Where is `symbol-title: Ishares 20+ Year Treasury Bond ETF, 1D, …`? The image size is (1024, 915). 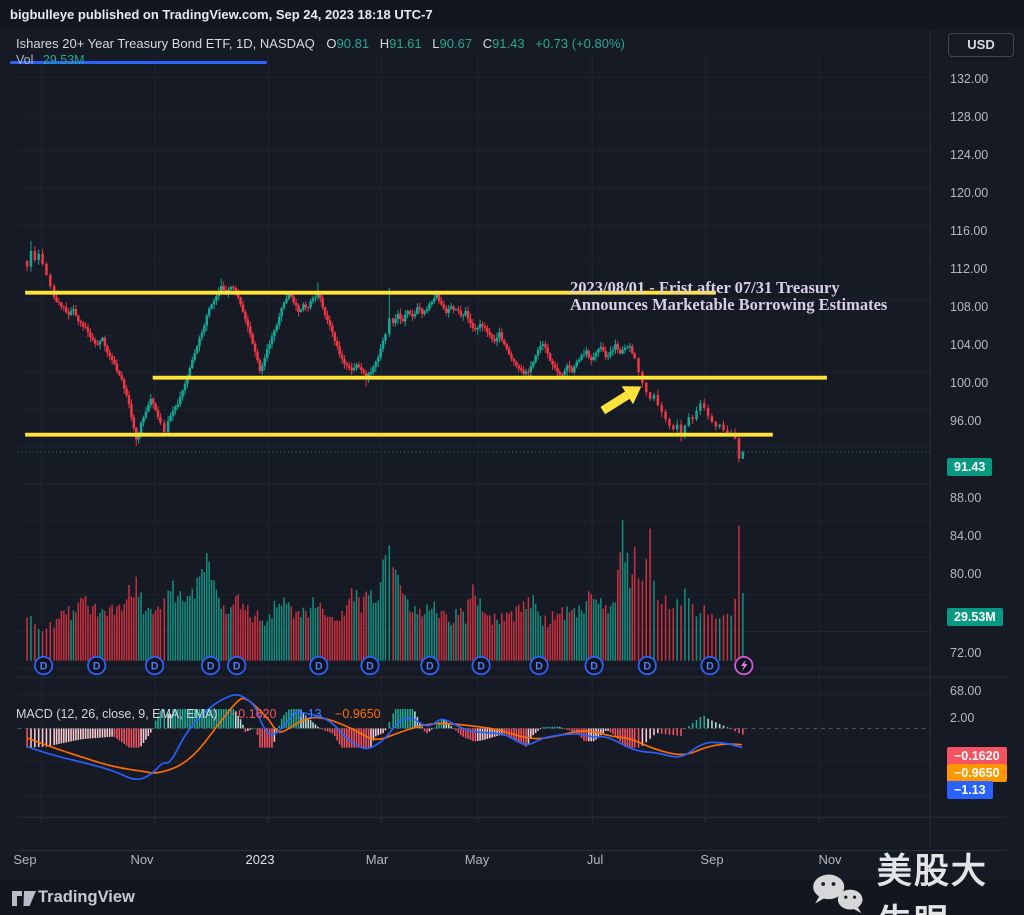
symbol-title: Ishares 20+ Year Treasury Bond ETF, 1D, … is located at coordinates (165, 43).